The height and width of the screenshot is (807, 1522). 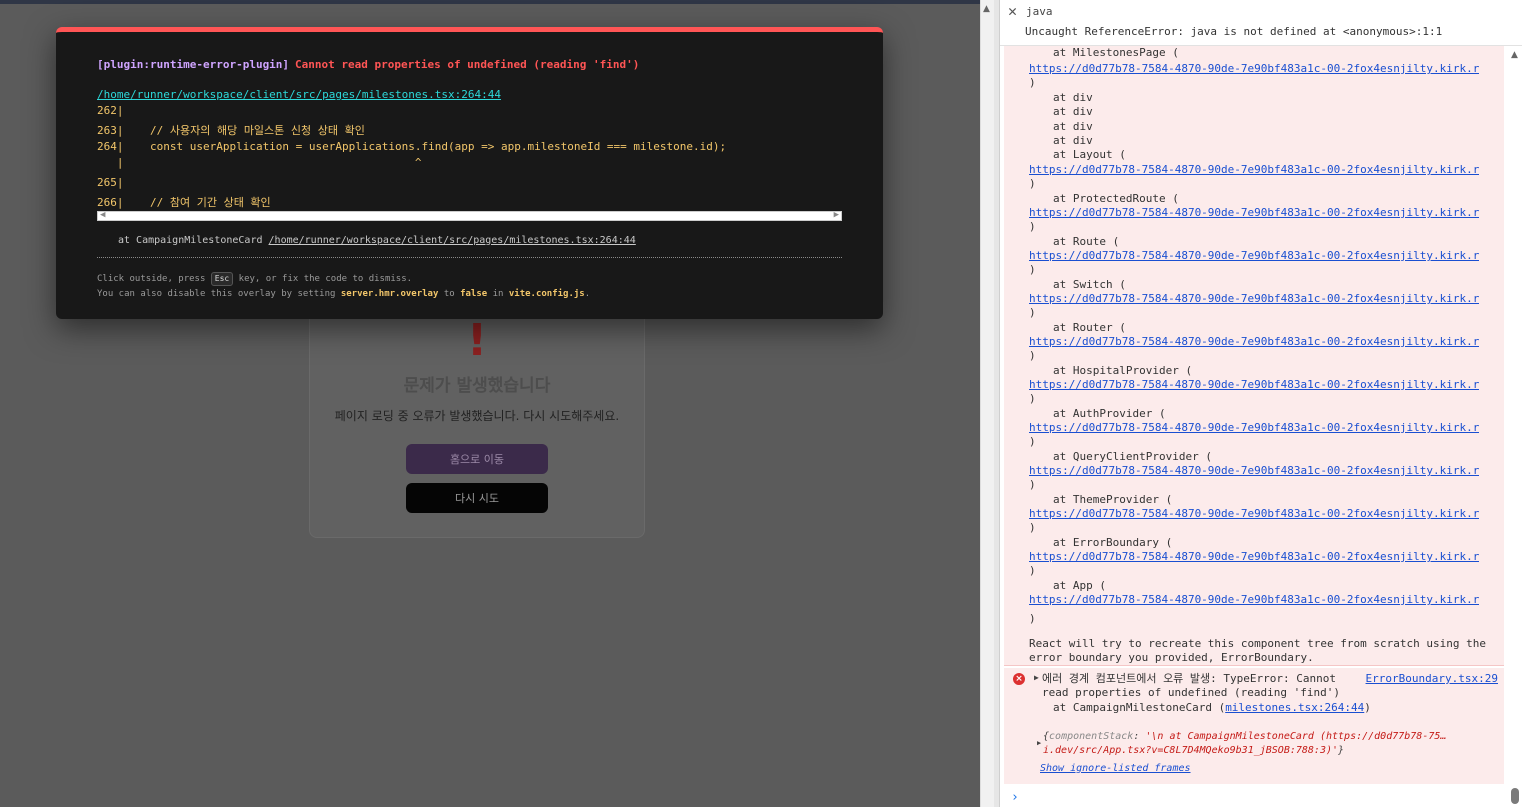 What do you see at coordinates (477, 459) in the screenshot?
I see `go-home-button: 홈으로 이동` at bounding box center [477, 459].